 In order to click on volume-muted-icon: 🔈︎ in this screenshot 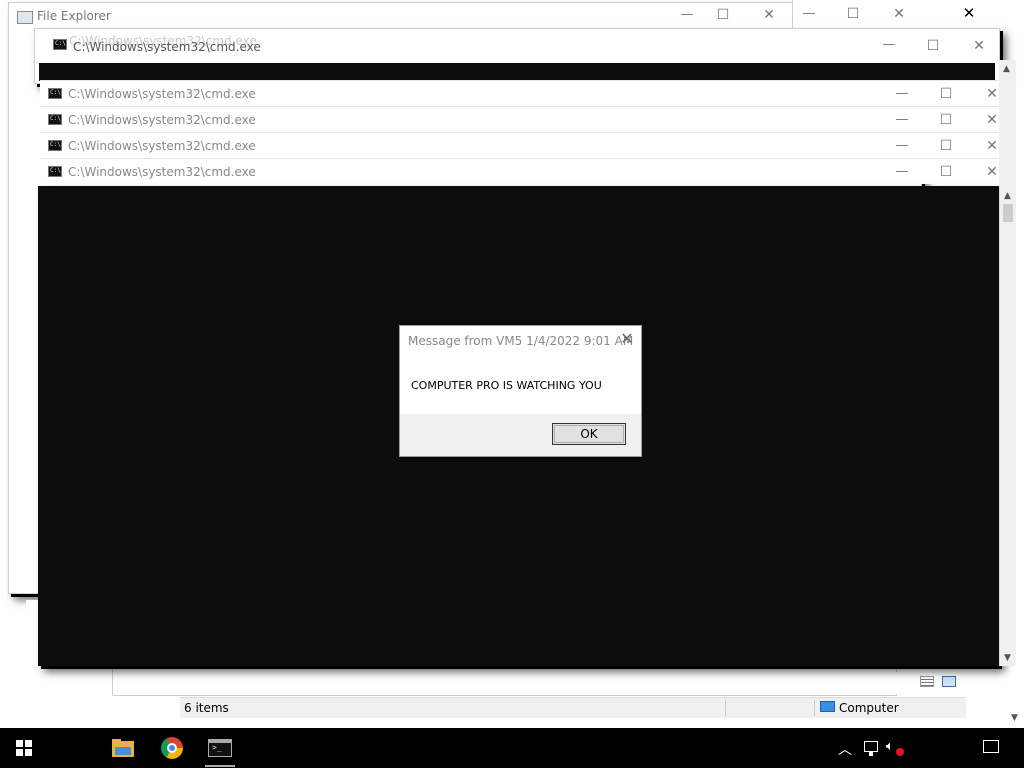, I will do `click(895, 747)`.